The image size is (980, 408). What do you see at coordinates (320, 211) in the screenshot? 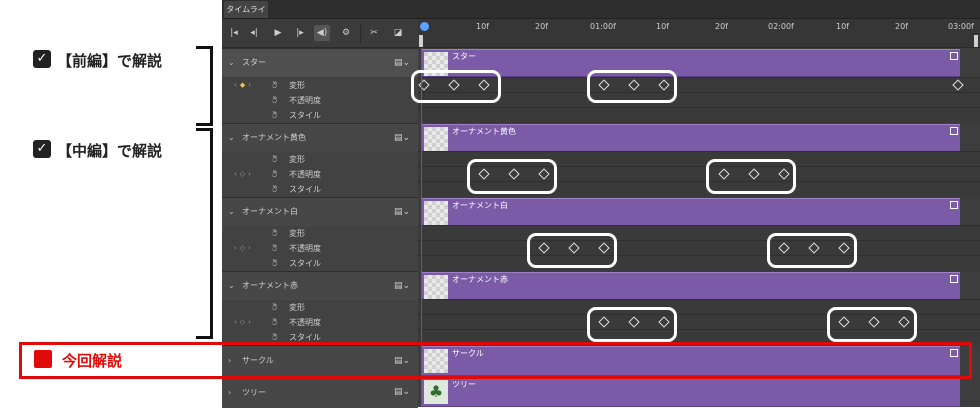
I see `layer-row-ornament-white: ⌄ オーナメント白 ▤⌄` at bounding box center [320, 211].